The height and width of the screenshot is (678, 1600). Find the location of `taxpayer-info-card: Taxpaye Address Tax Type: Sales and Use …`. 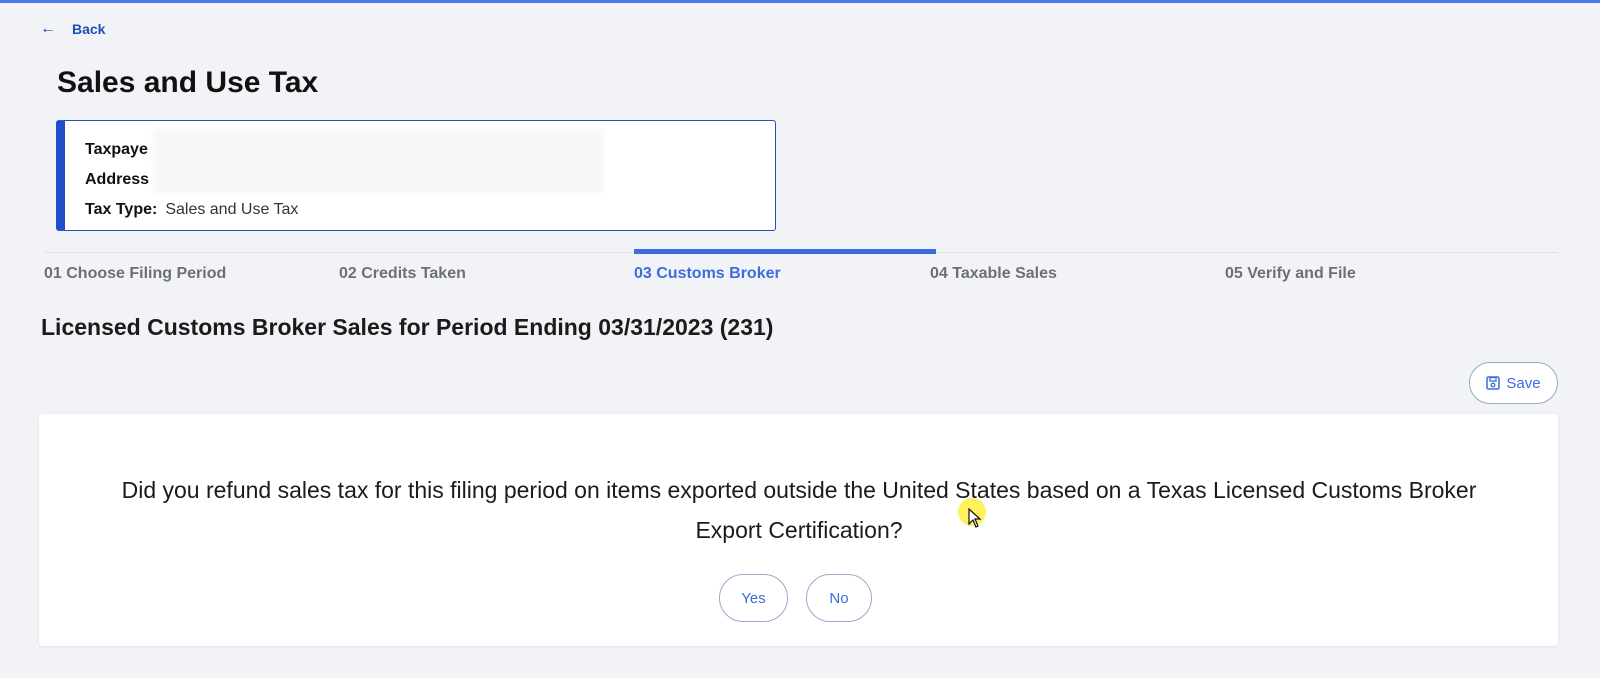

taxpayer-info-card: Taxpaye Address Tax Type: Sales and Use … is located at coordinates (416, 175).